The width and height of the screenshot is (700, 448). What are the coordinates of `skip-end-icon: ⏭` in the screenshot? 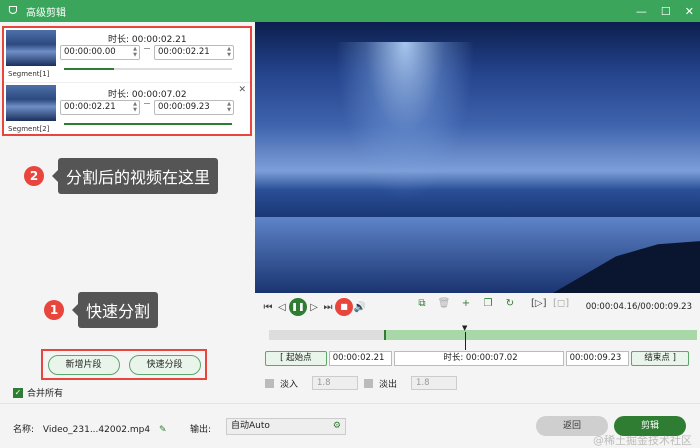 It's located at (328, 307).